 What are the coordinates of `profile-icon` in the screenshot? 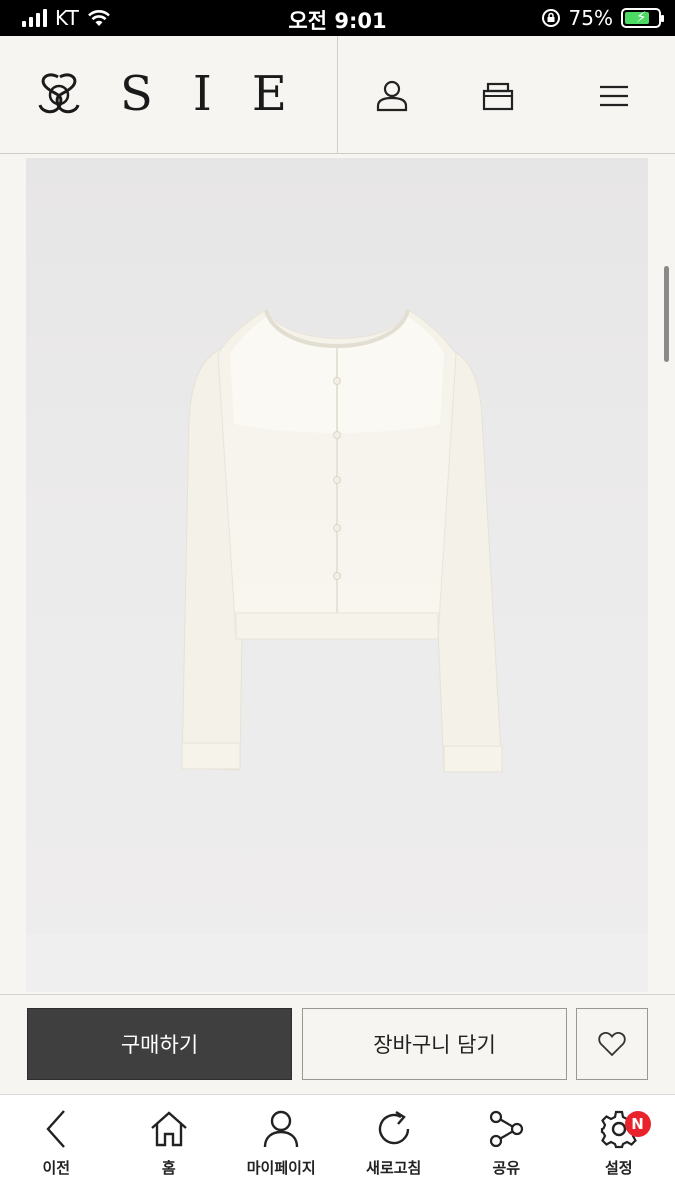 It's located at (281, 1129).